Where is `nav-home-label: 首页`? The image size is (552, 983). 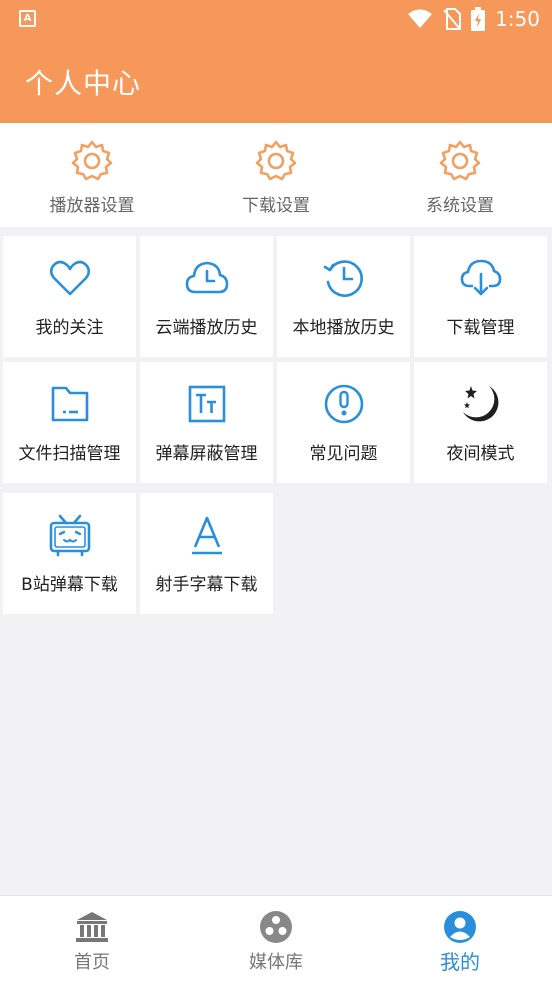 nav-home-label: 首页 is located at coordinates (92, 962).